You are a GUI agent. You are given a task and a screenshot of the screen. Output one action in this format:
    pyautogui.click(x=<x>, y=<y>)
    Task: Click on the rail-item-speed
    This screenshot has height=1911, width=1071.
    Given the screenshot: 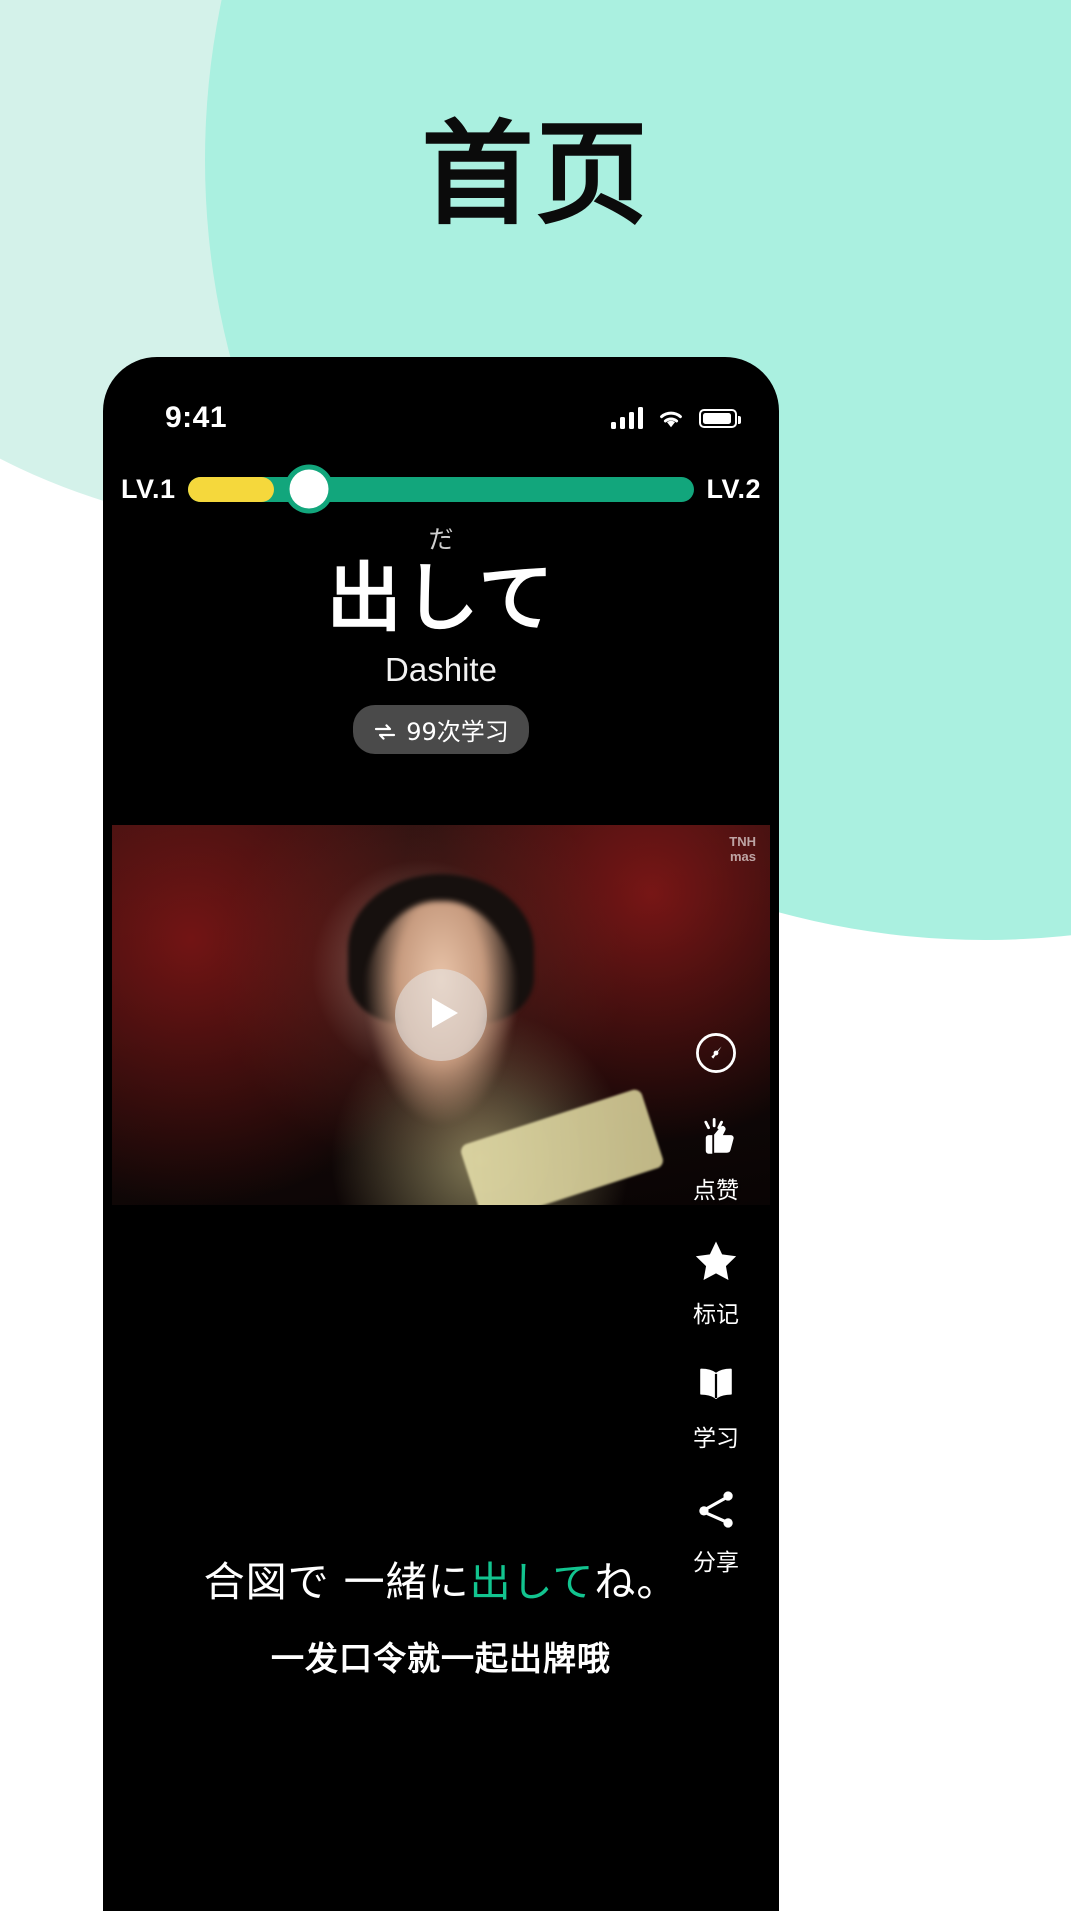 What is the action you would take?
    pyautogui.click(x=716, y=1053)
    